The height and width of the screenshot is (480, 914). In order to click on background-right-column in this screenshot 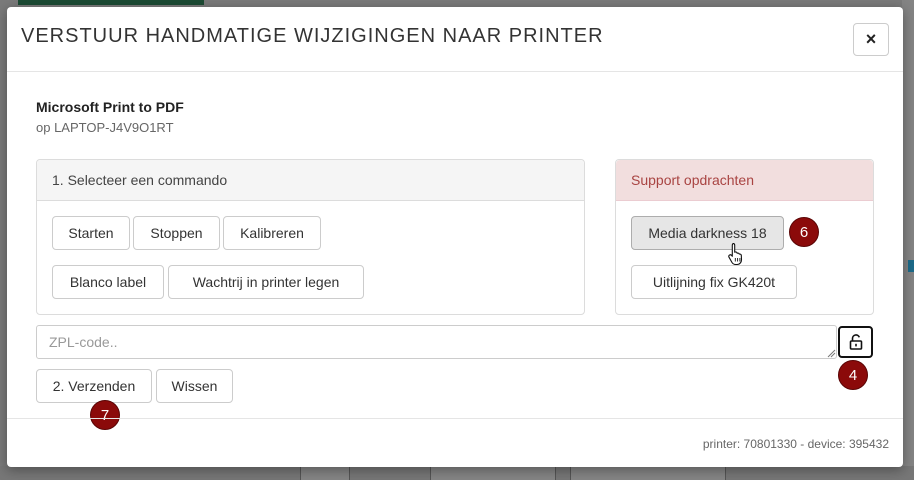, I will do `click(908, 240)`.